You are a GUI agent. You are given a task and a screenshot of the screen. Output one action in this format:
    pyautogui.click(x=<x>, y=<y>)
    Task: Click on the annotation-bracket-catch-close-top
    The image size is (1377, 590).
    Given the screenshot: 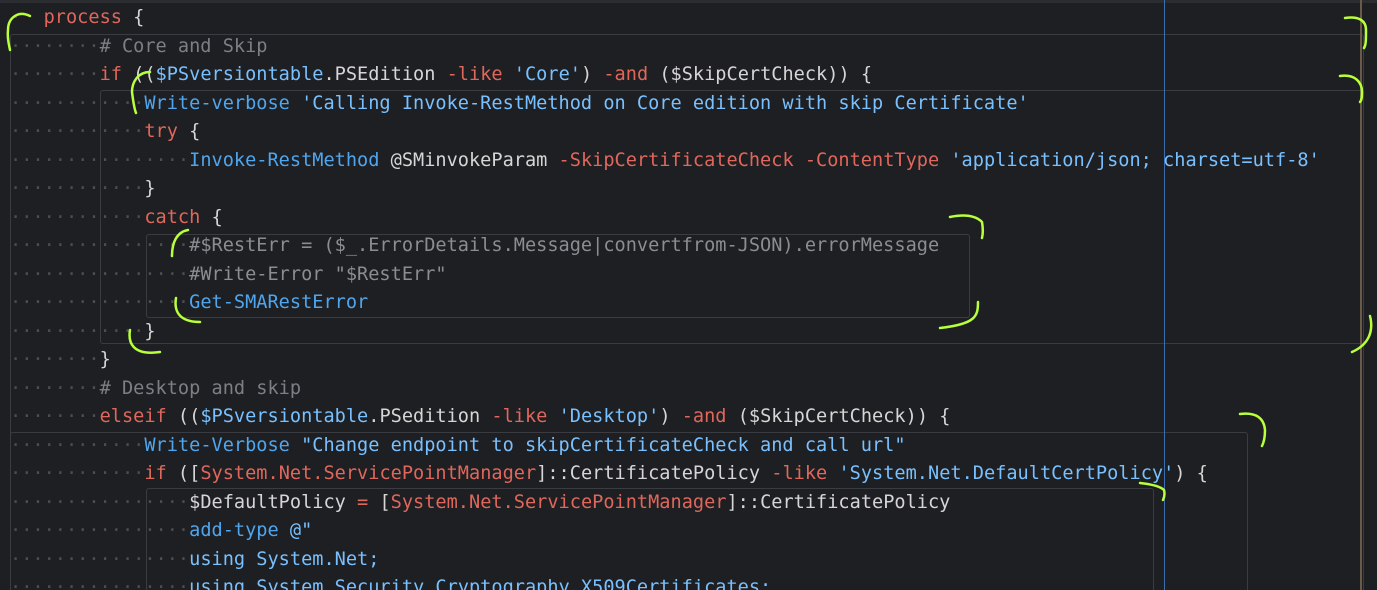 What is the action you would take?
    pyautogui.click(x=966, y=227)
    